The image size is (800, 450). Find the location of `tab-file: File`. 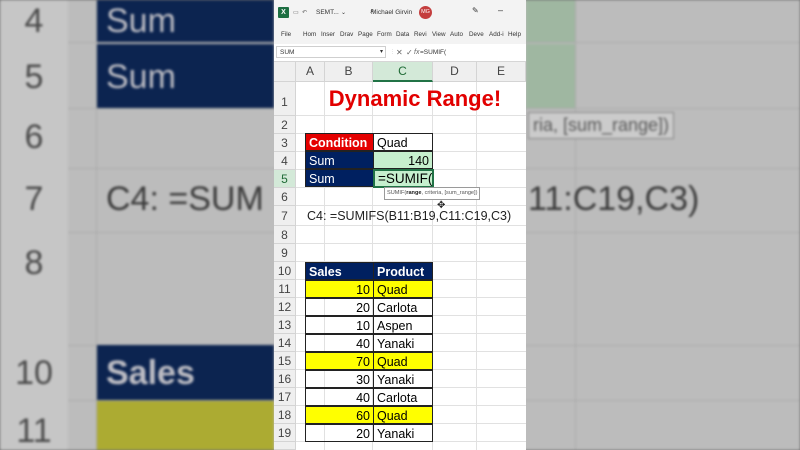

tab-file: File is located at coordinates (286, 34).